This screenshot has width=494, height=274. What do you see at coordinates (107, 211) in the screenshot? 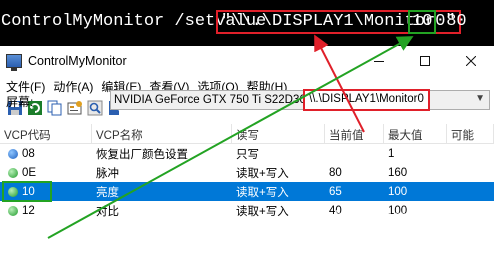
I see `vcp-name: 对比` at bounding box center [107, 211].